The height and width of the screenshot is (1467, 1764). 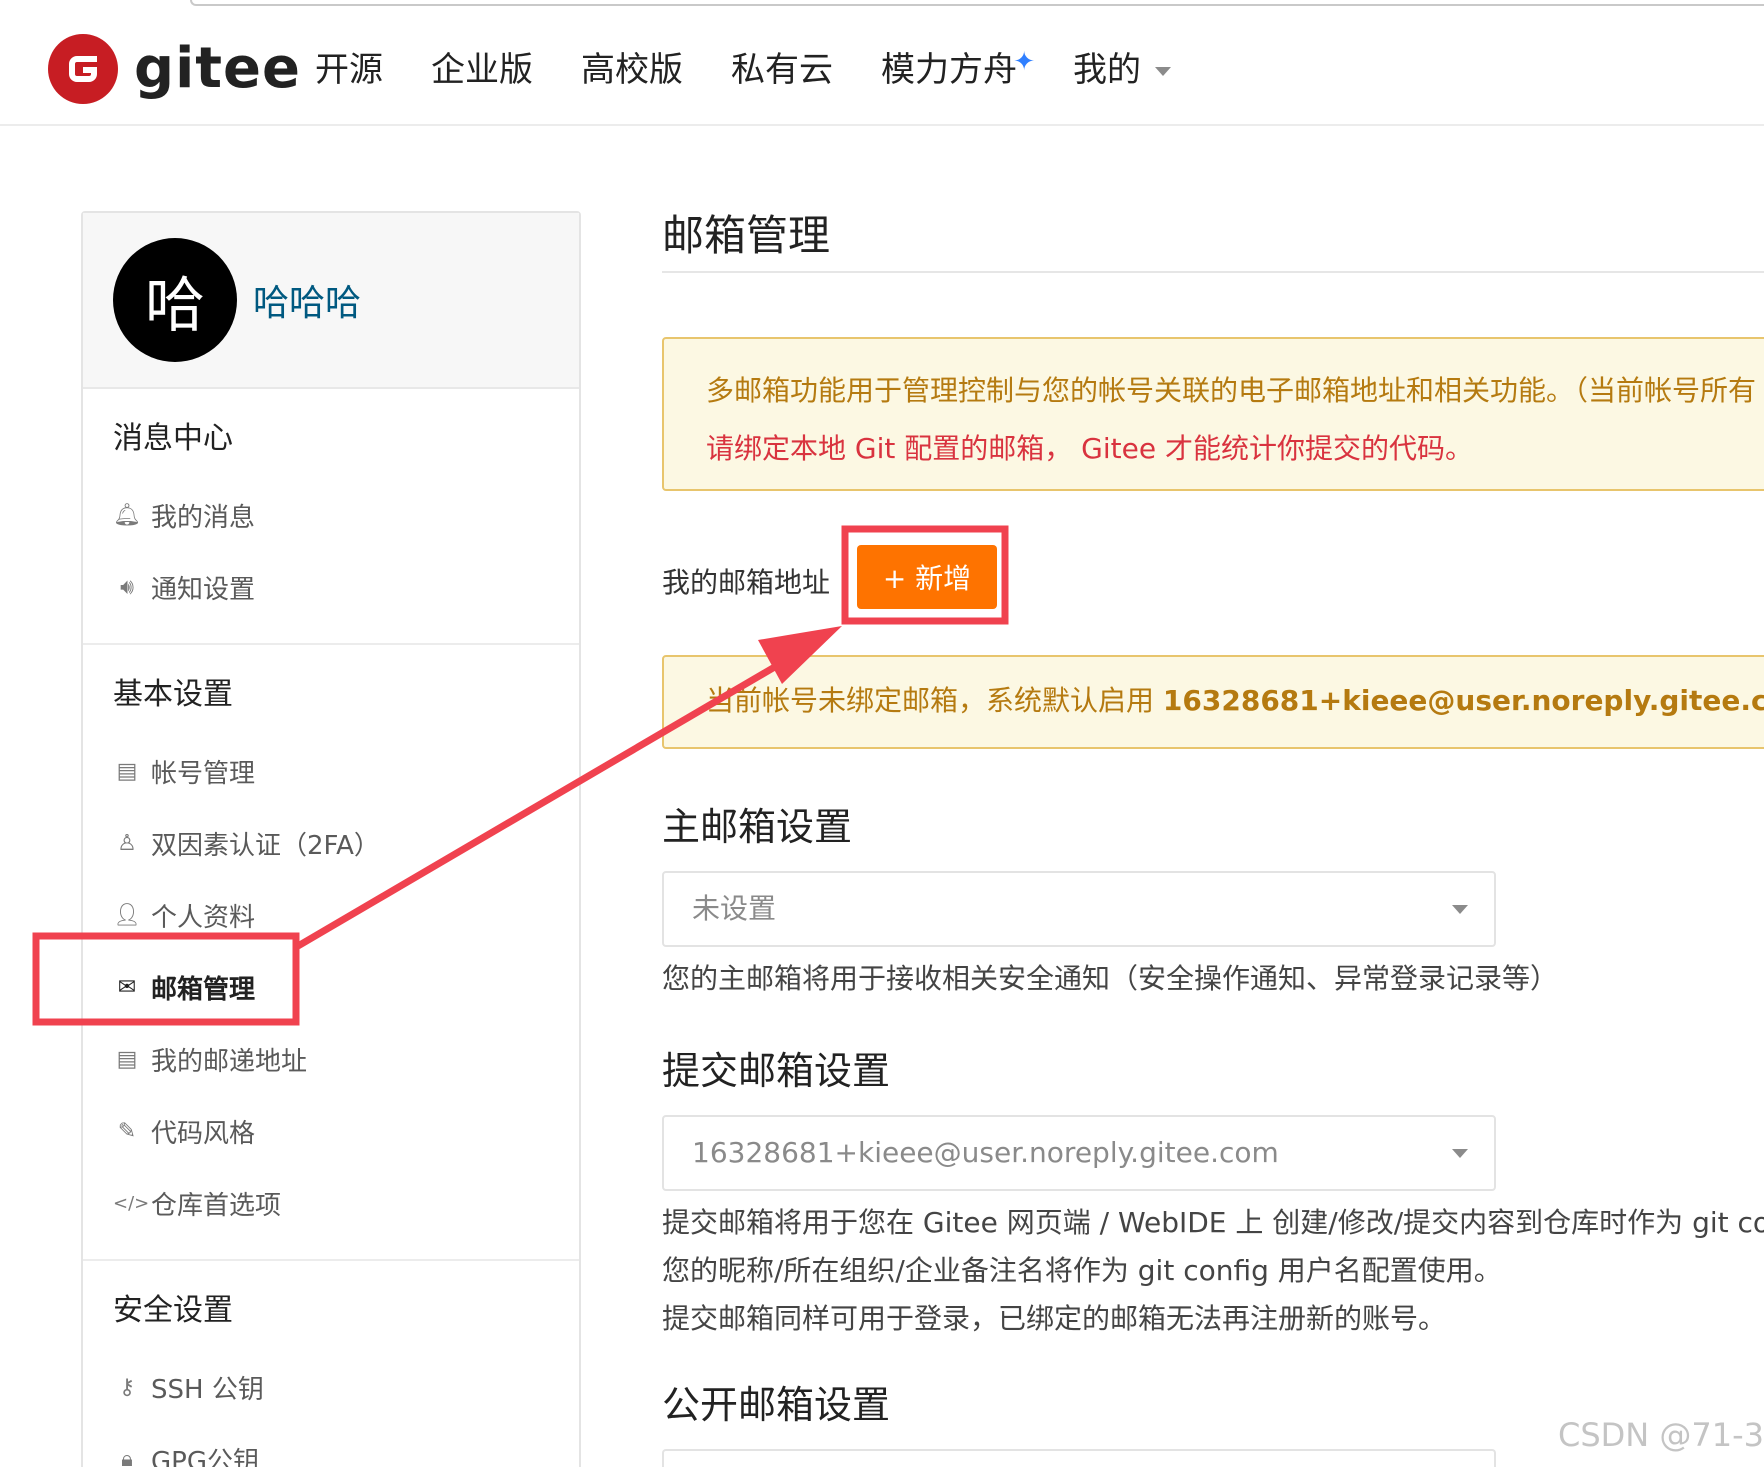 What do you see at coordinates (1107, 70) in the screenshot?
I see `nav-mine-label: 我的` at bounding box center [1107, 70].